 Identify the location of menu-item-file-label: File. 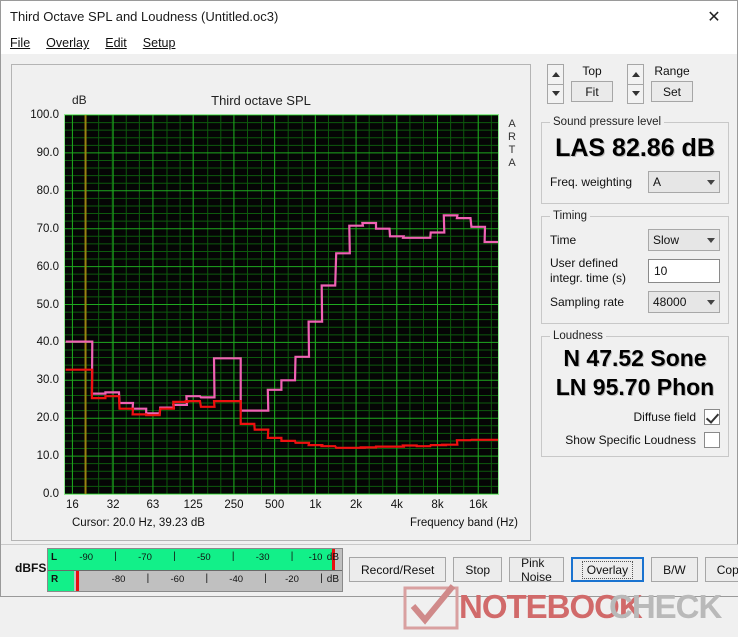
(20, 43).